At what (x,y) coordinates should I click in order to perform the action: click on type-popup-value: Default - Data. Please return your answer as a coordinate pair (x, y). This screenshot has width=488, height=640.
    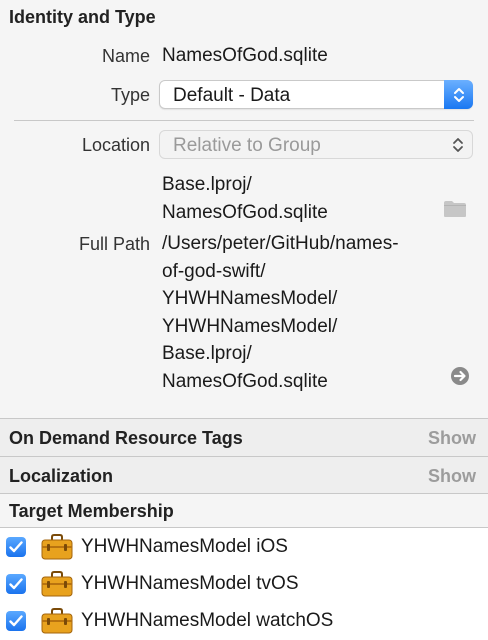
    Looking at the image, I should click on (232, 95).